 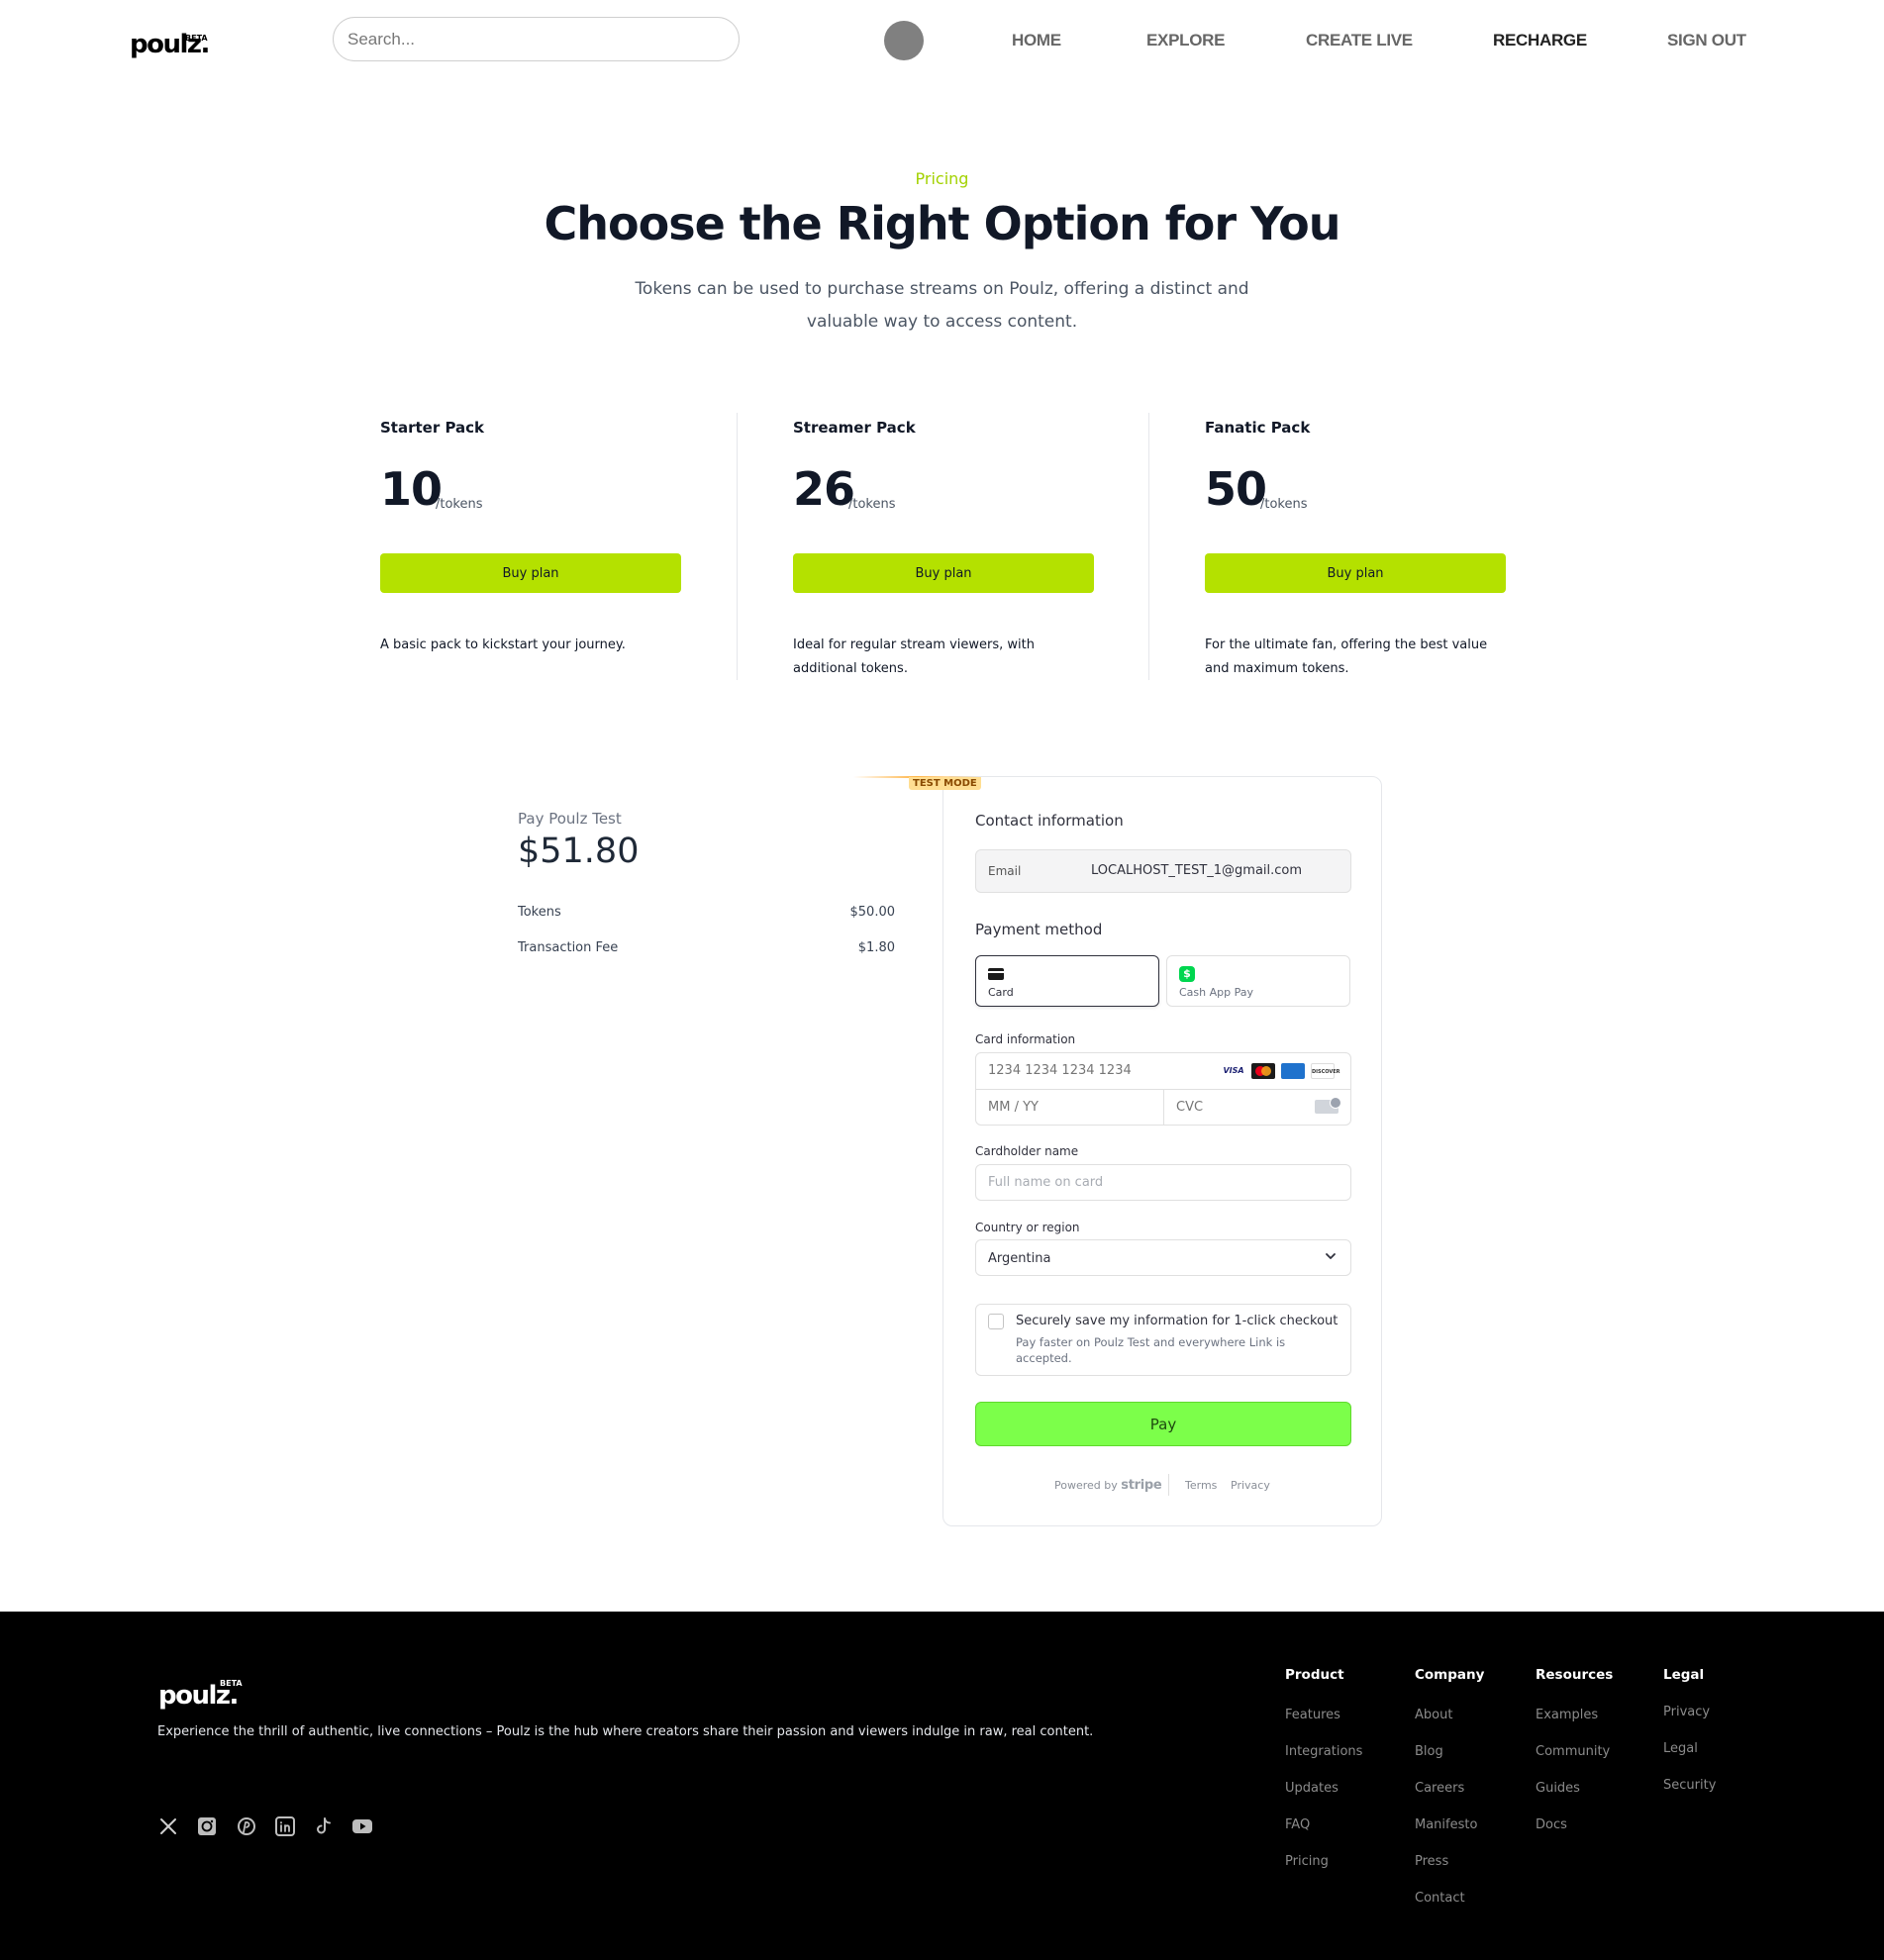 I want to click on footer-link: Blog, so click(x=1429, y=1751).